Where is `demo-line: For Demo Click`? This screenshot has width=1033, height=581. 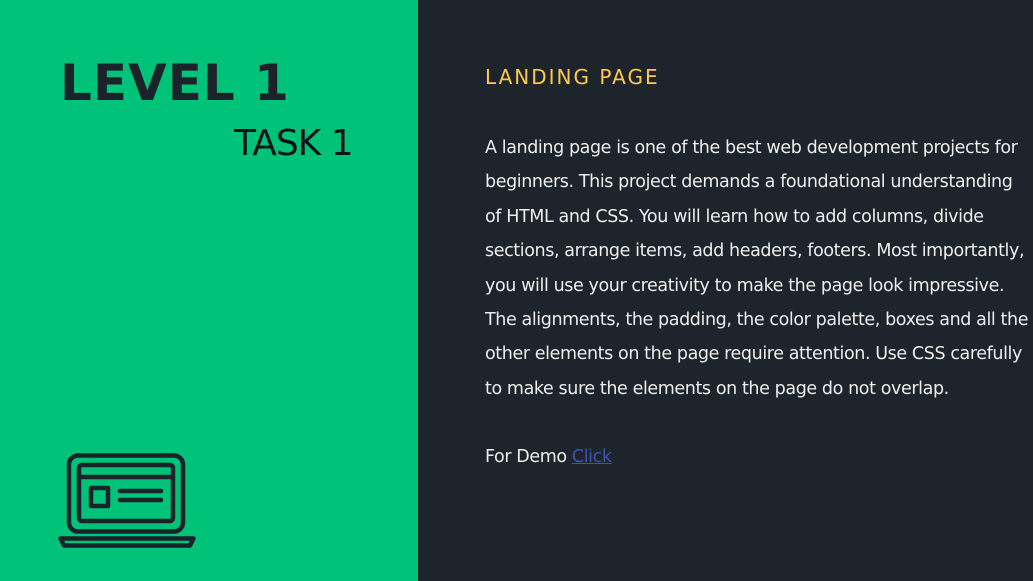
demo-line: For Demo Click is located at coordinates (548, 457).